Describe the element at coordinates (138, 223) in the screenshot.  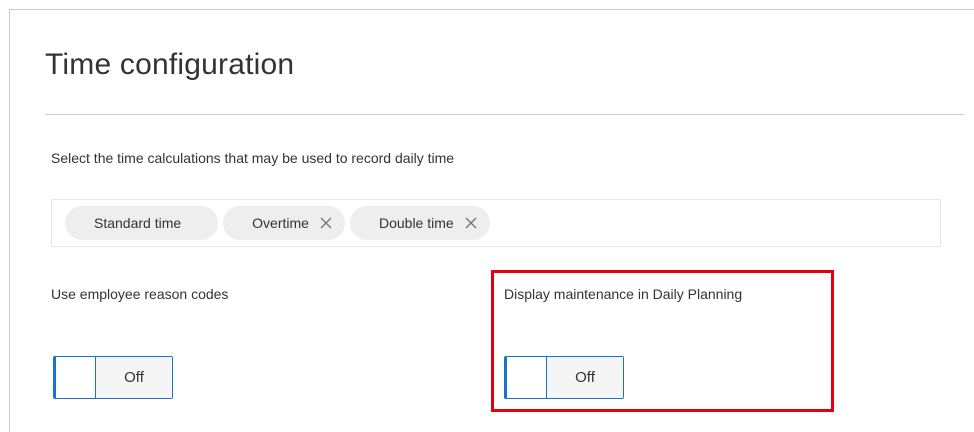
I see `chip-label: Standard time` at that location.